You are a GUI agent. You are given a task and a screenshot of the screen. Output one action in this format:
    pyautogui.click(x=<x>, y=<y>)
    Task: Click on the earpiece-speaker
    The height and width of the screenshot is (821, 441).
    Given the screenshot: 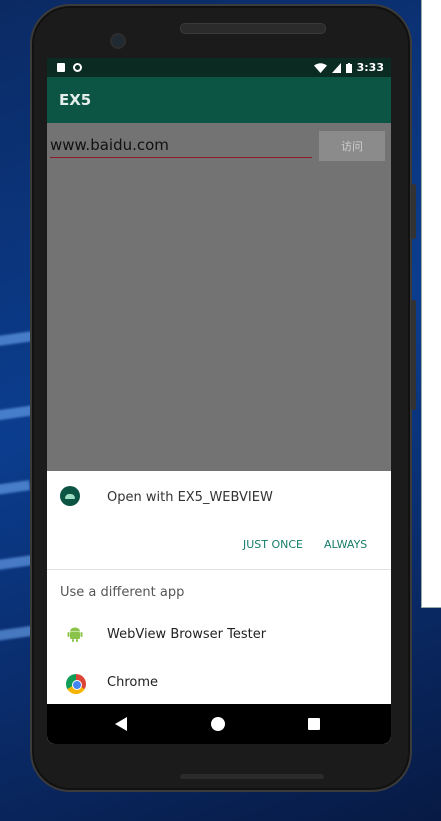 What is the action you would take?
    pyautogui.click(x=253, y=28)
    